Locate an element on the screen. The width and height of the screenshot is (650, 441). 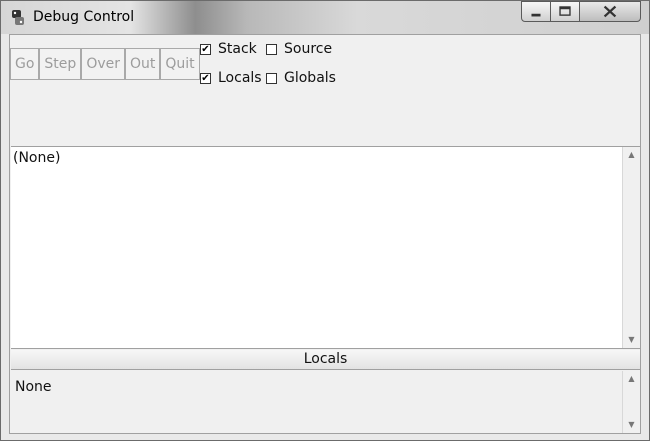
close-button is located at coordinates (610, 11).